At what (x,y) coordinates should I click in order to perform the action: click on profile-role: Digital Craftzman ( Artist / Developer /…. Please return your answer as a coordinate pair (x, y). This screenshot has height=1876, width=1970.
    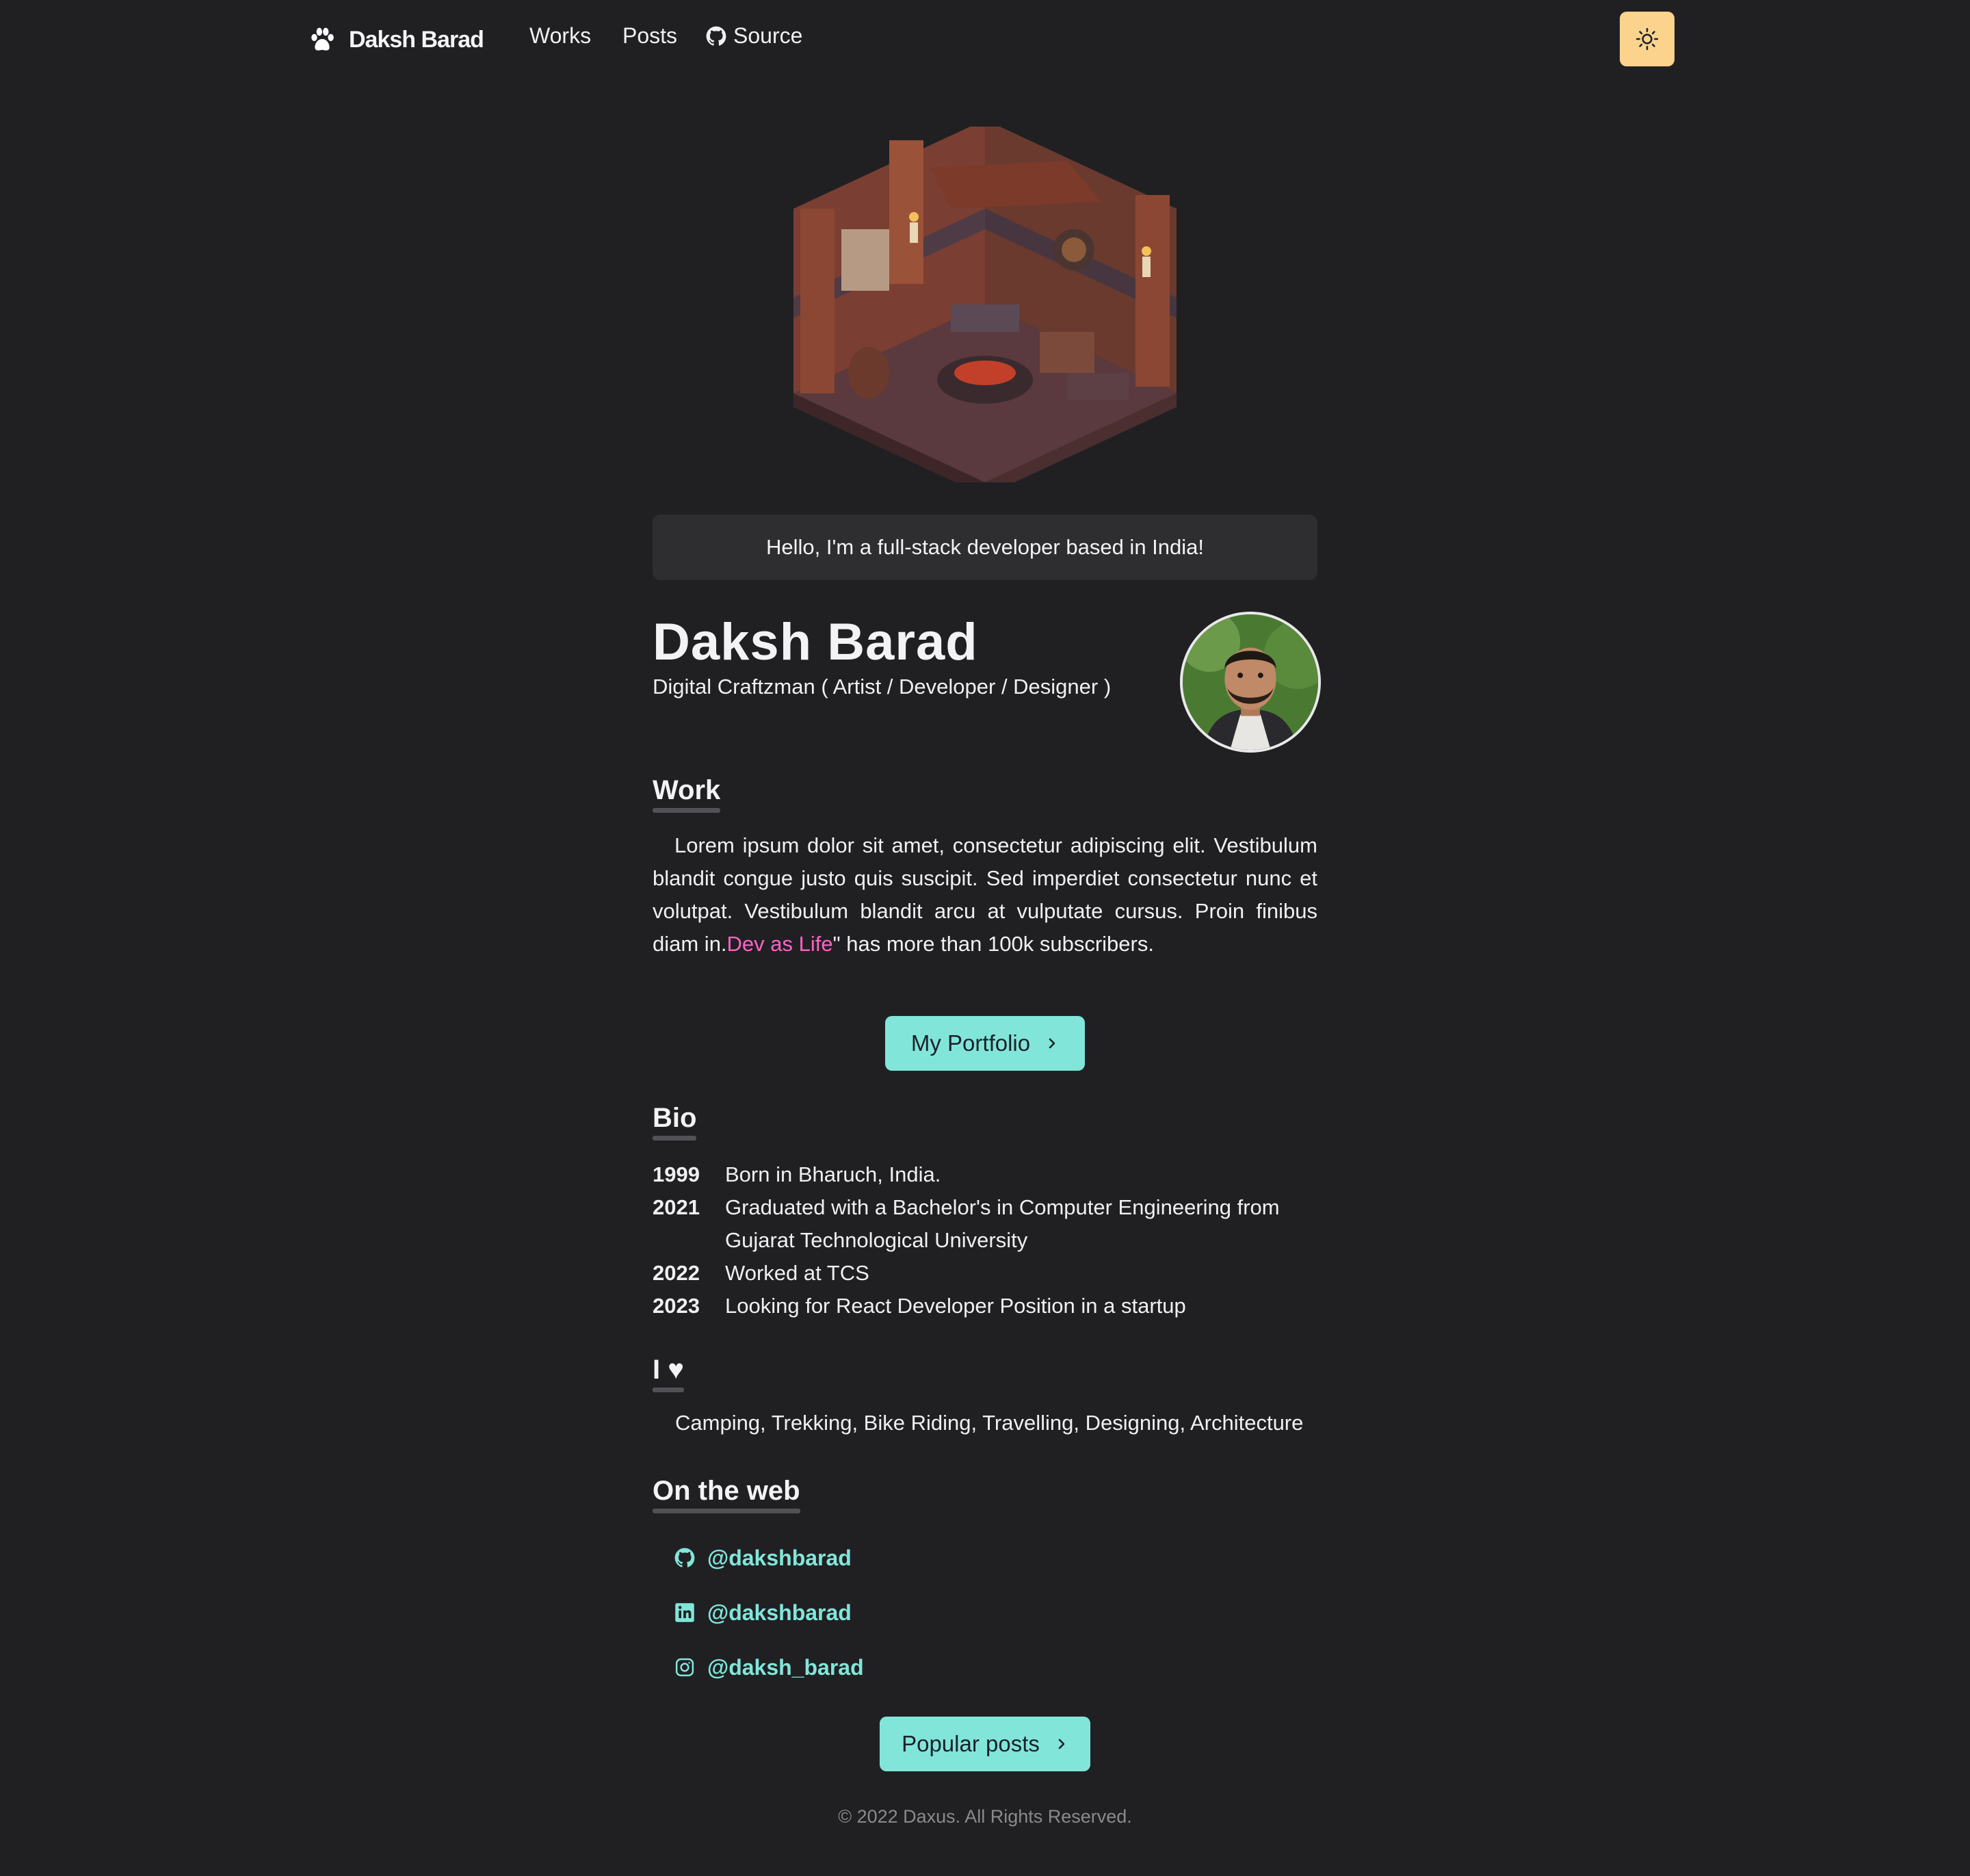
    Looking at the image, I should click on (882, 687).